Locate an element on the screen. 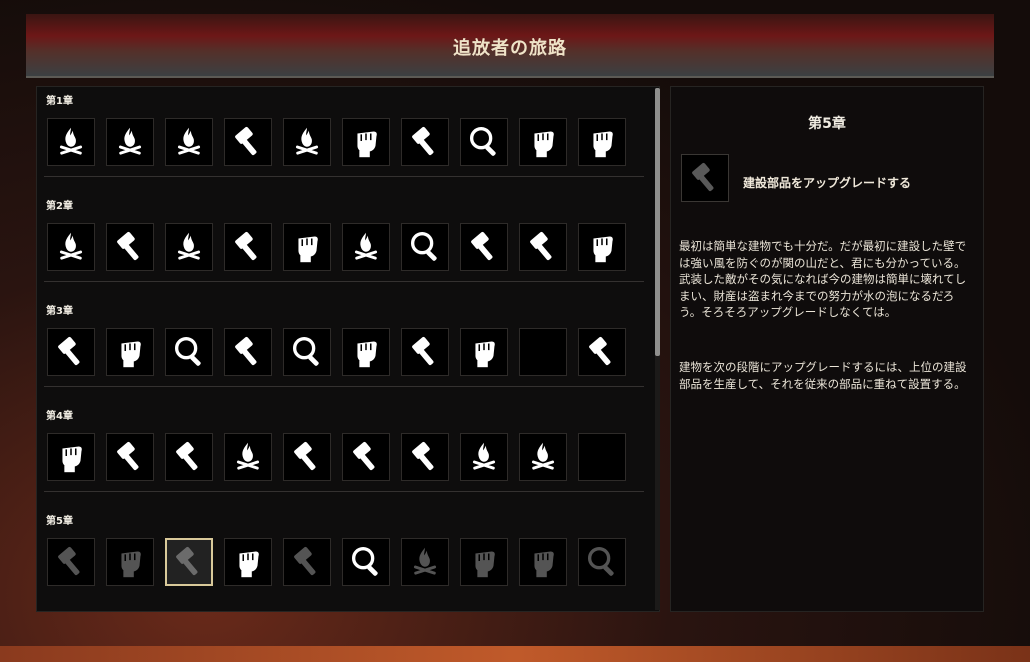 Image resolution: width=1030 pixels, height=662 pixels. objective-label: 建設部品をアップグレードする is located at coordinates (827, 183).